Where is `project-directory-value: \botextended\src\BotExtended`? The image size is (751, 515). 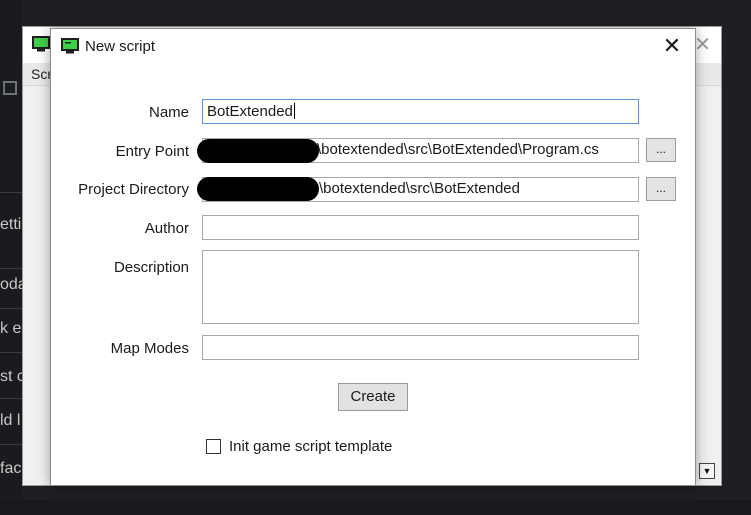
project-directory-value: \botextended\src\BotExtended is located at coordinates (419, 188).